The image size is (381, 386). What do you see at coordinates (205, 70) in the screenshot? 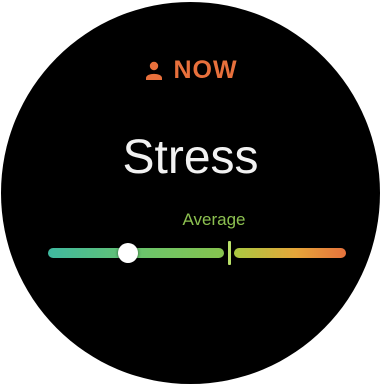
I see `now-label: NOW` at bounding box center [205, 70].